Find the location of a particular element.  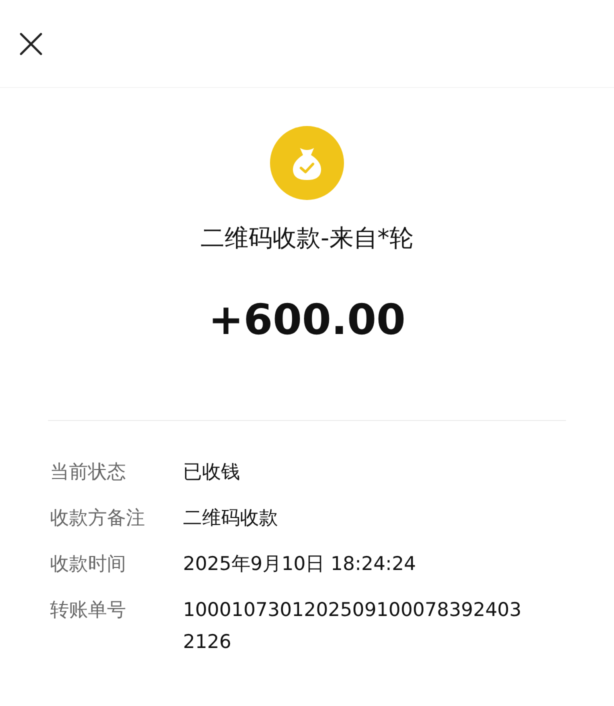

detail-label: 转账单号 is located at coordinates (88, 610).